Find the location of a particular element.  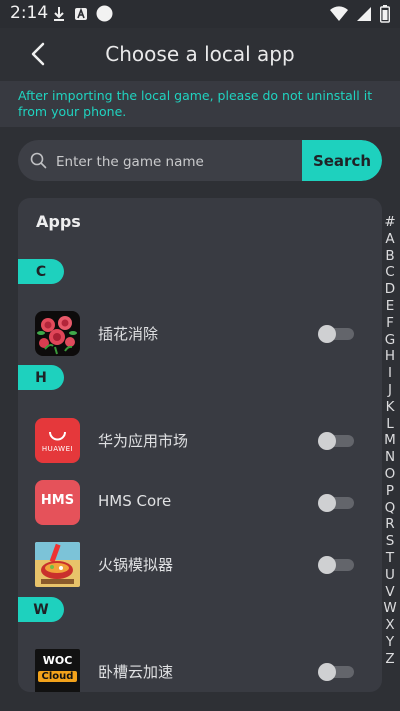

alphabet-index-letter: R is located at coordinates (390, 524).